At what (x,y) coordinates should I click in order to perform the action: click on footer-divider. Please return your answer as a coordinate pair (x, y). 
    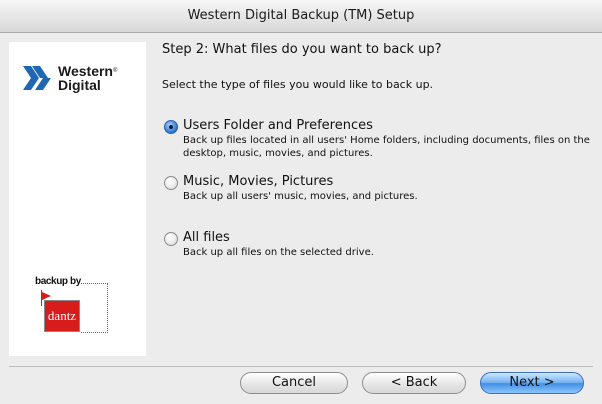
    Looking at the image, I should click on (301, 366).